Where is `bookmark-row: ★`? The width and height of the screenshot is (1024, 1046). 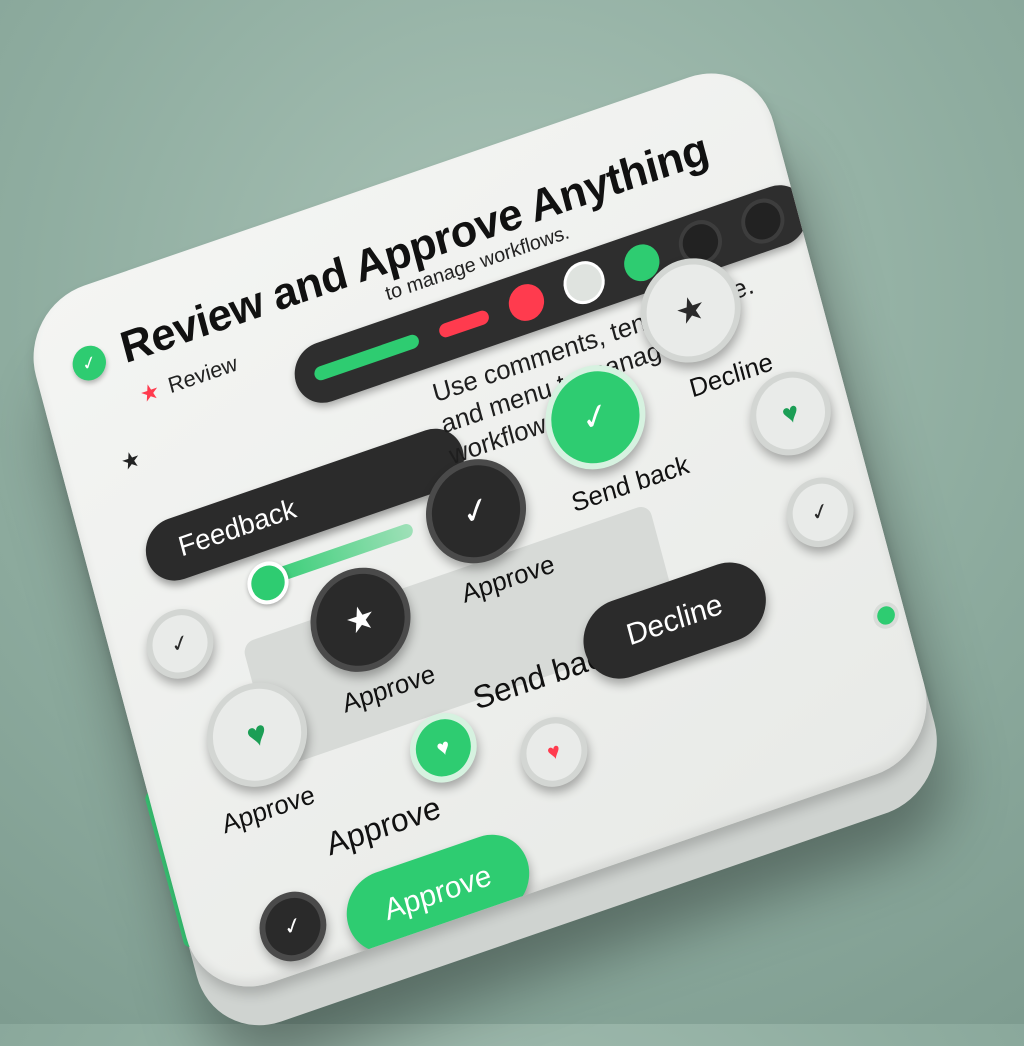
bookmark-row: ★ is located at coordinates (130, 461).